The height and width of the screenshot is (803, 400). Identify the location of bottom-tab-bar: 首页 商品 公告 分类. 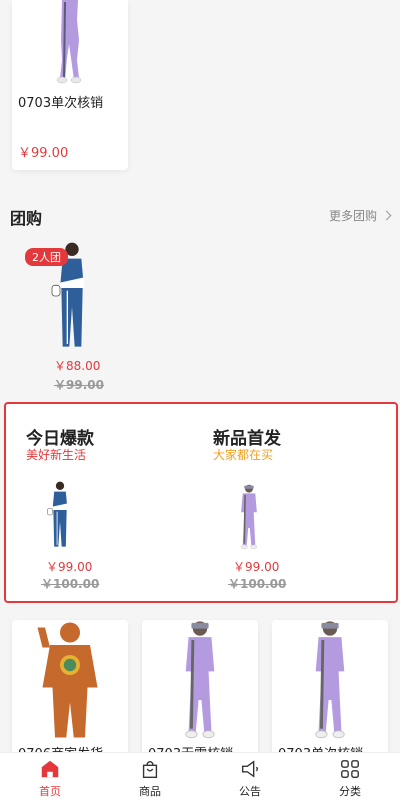
(200, 777).